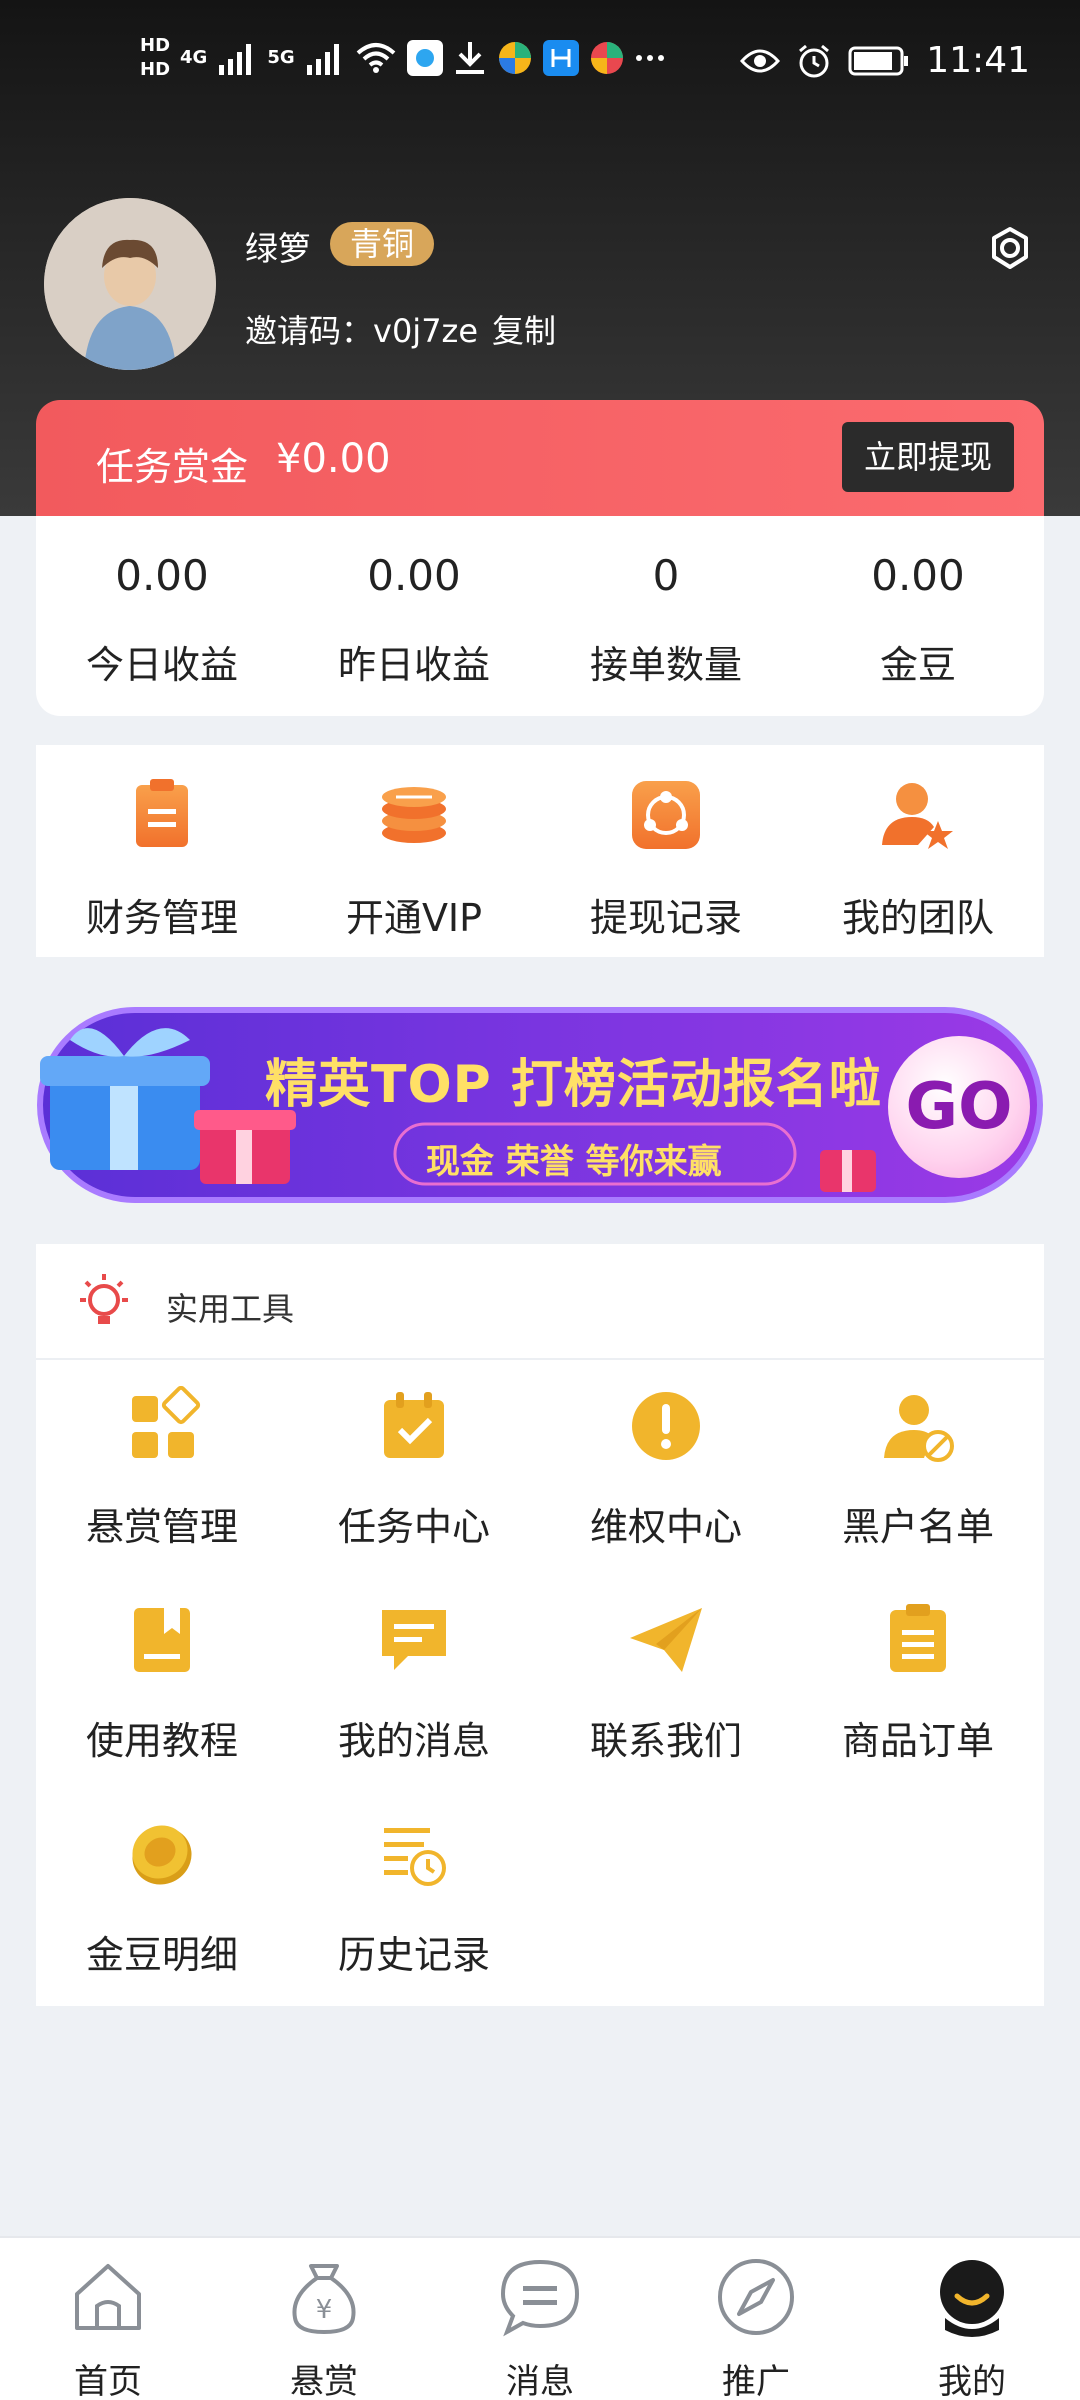 The image size is (1080, 2400). Describe the element at coordinates (540, 2298) in the screenshot. I see `chat-icon` at that location.